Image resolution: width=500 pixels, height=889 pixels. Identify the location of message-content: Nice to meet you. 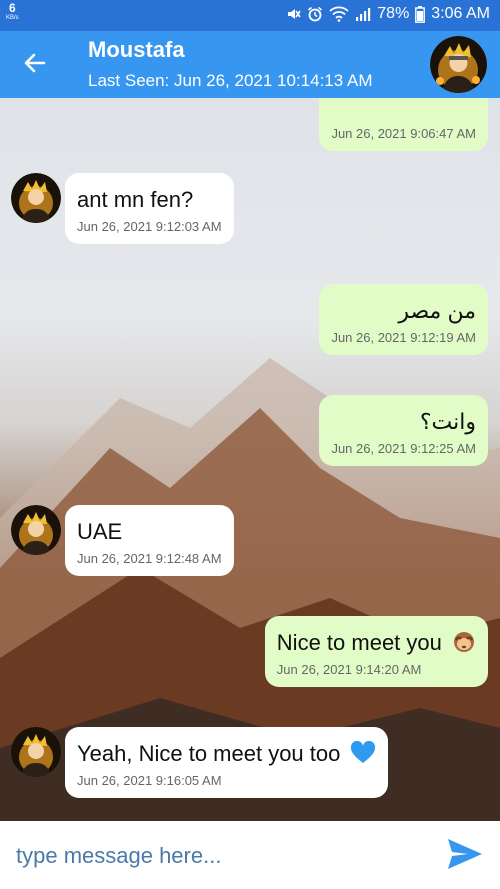
(376, 643).